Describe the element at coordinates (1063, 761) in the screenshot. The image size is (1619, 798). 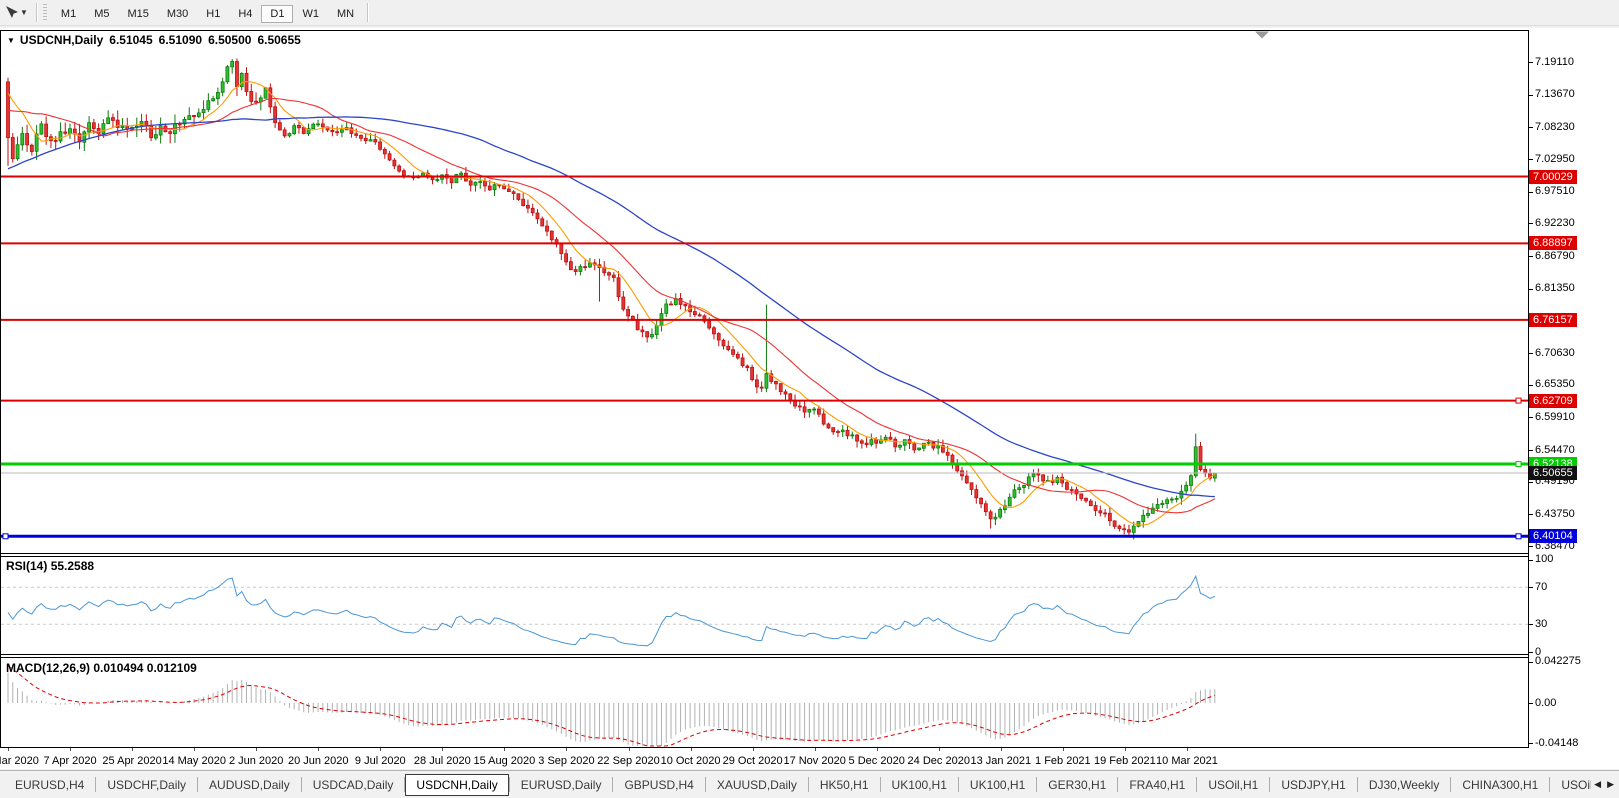
I see `date-label: 1 Feb 2021` at that location.